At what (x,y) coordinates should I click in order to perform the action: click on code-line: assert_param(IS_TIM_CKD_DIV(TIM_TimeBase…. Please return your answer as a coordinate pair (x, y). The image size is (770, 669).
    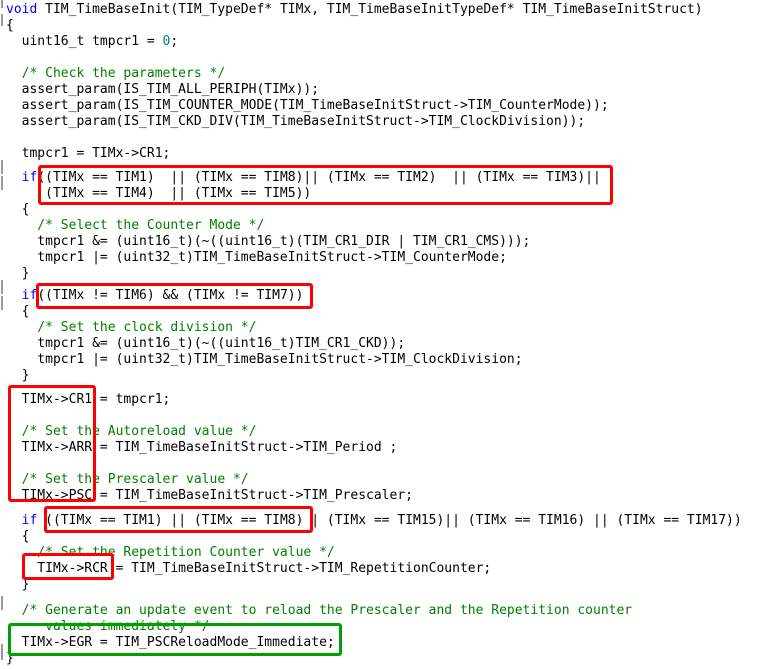
    Looking at the image, I should click on (296, 122).